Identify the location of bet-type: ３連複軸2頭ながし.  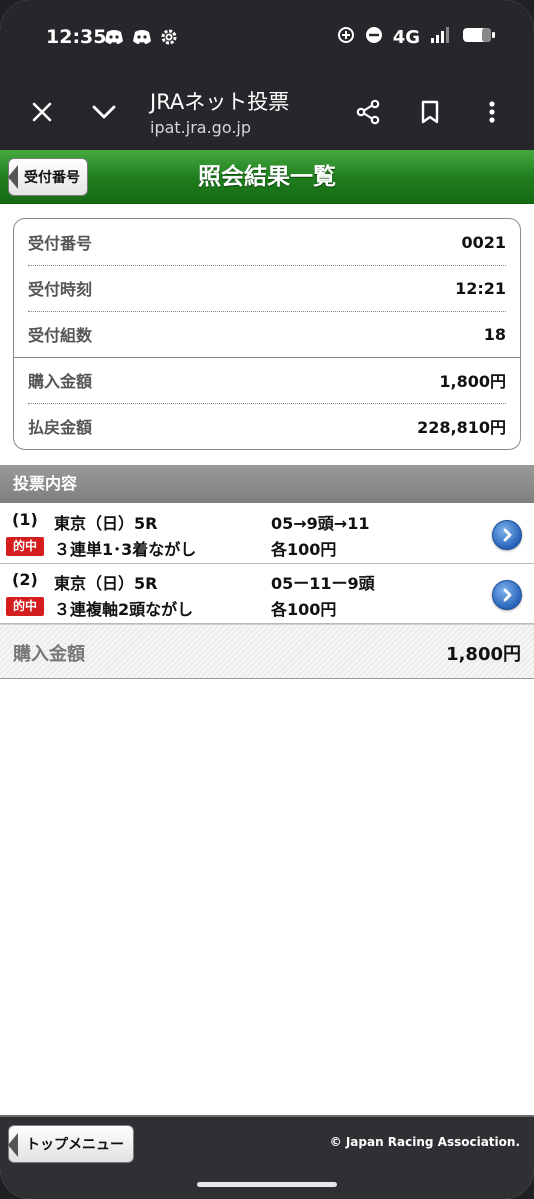
(124, 609).